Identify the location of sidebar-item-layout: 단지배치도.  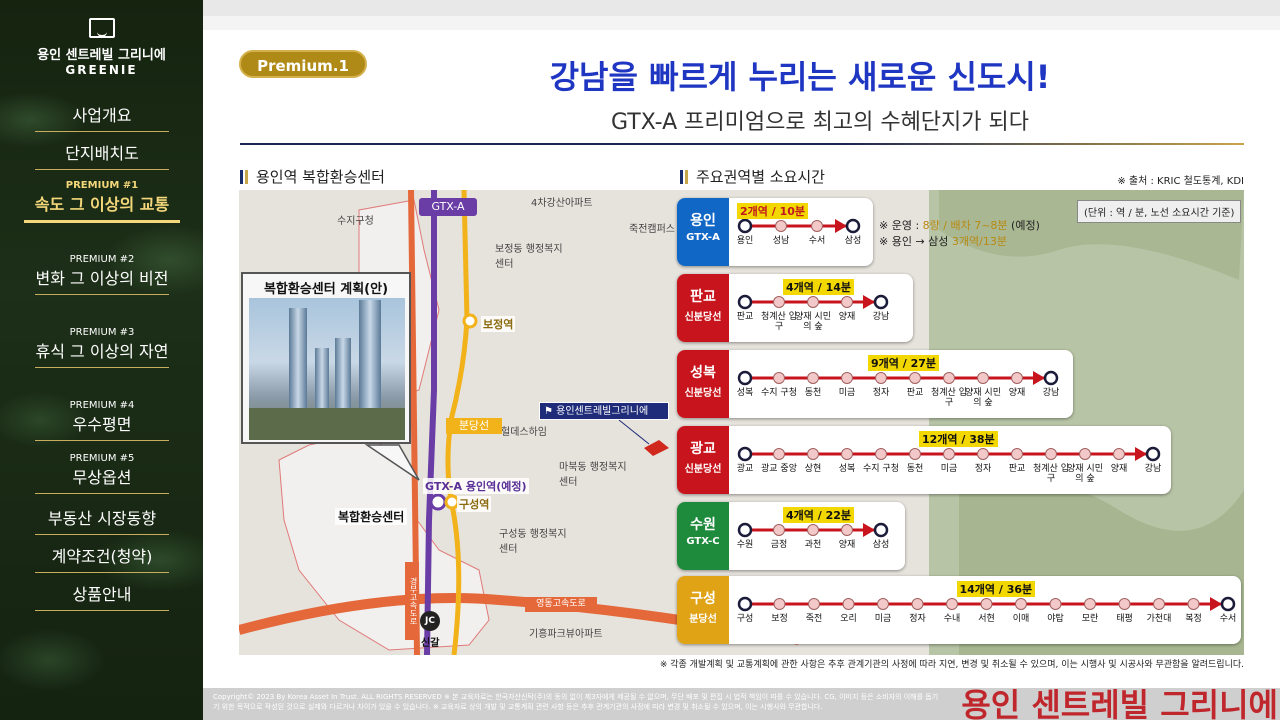
(102, 155).